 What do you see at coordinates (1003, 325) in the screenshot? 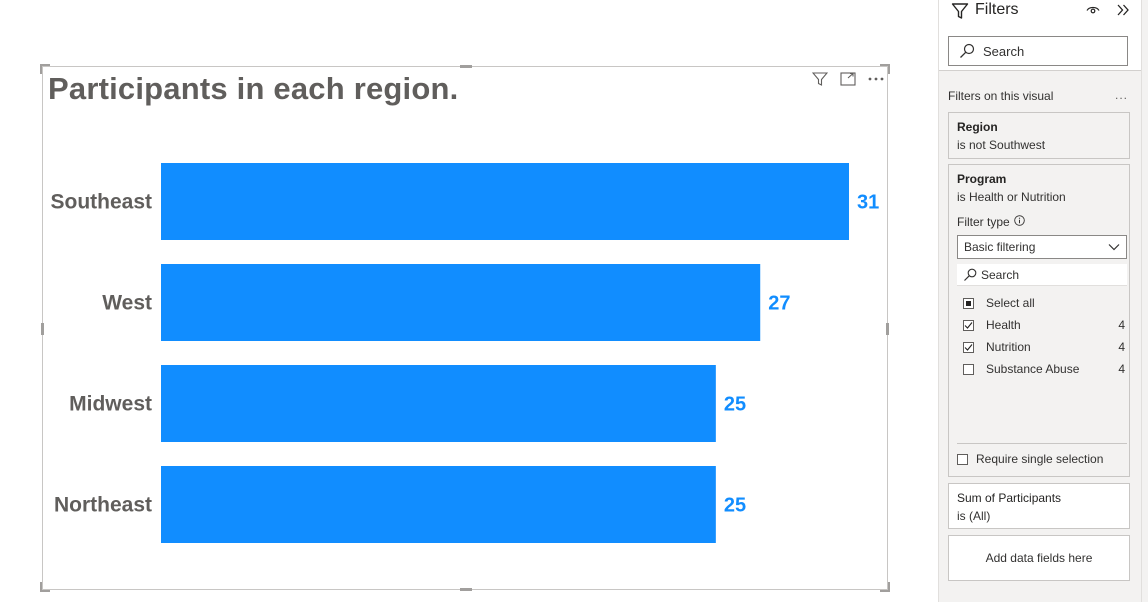
I see `option-label: Health` at bounding box center [1003, 325].